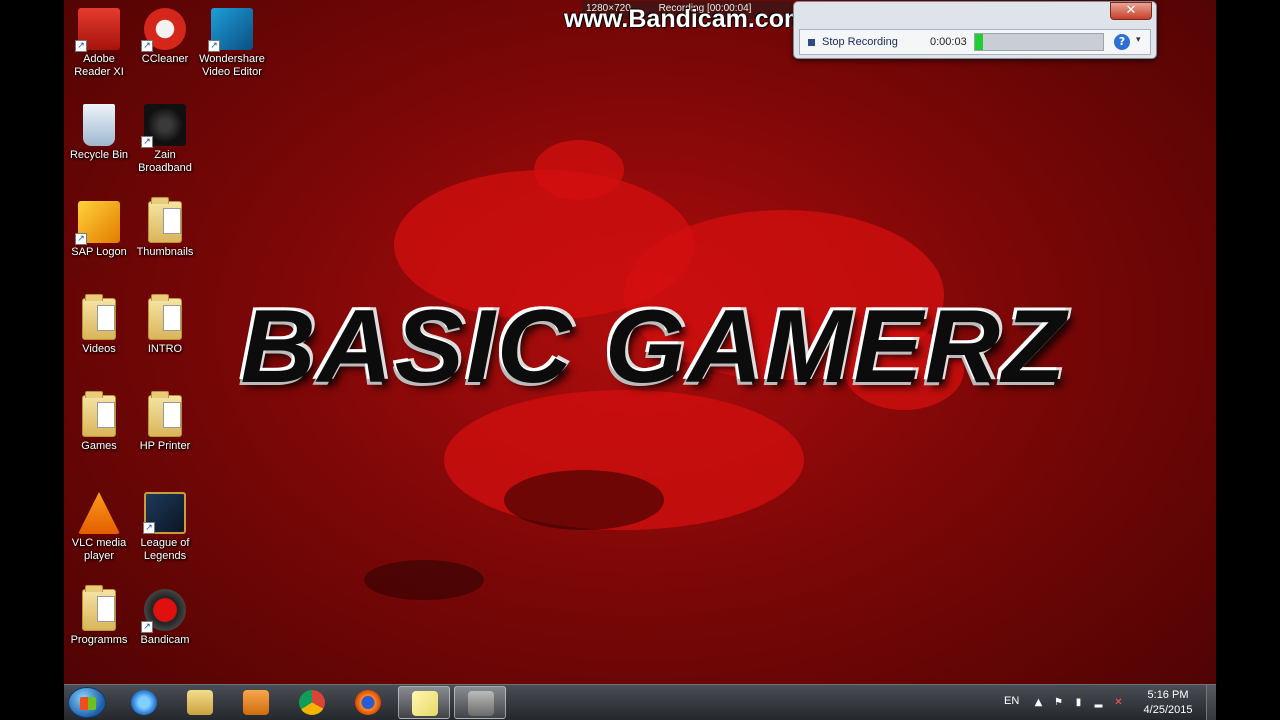 The width and height of the screenshot is (1280, 720). I want to click on show-desktop-button, so click(1211, 702).